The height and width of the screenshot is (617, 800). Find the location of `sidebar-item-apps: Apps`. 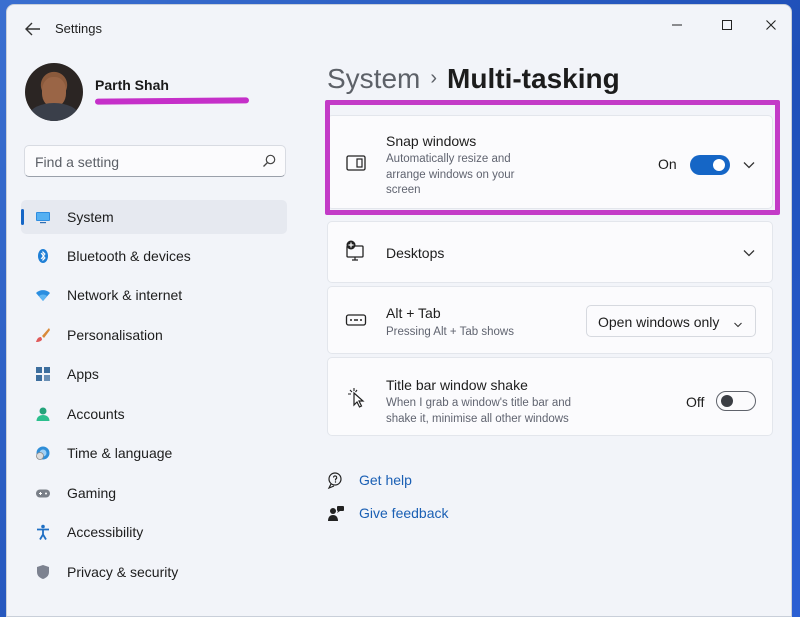

sidebar-item-apps: Apps is located at coordinates (154, 374).